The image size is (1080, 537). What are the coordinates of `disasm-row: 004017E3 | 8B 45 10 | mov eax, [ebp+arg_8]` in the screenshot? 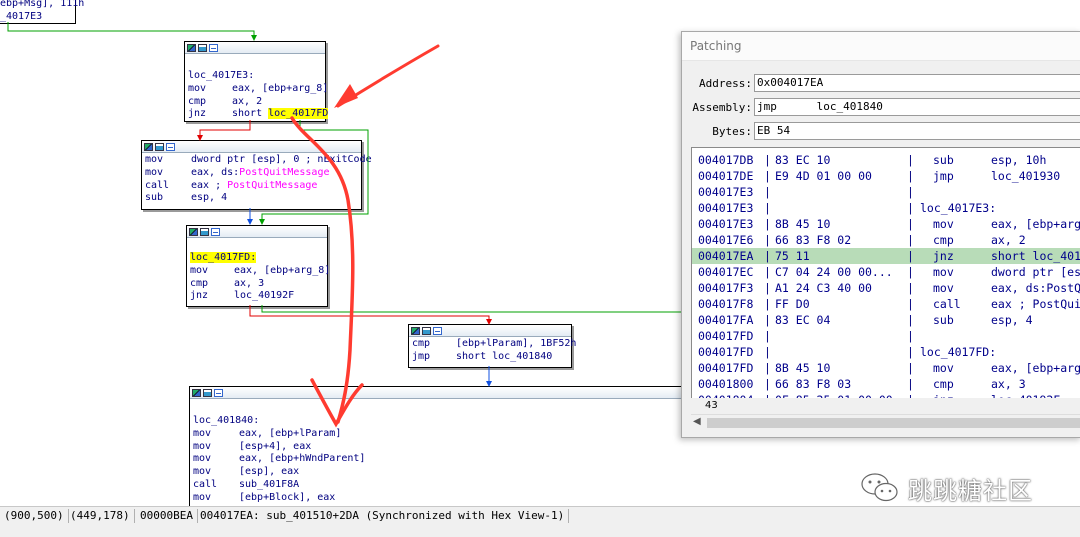 It's located at (886, 224).